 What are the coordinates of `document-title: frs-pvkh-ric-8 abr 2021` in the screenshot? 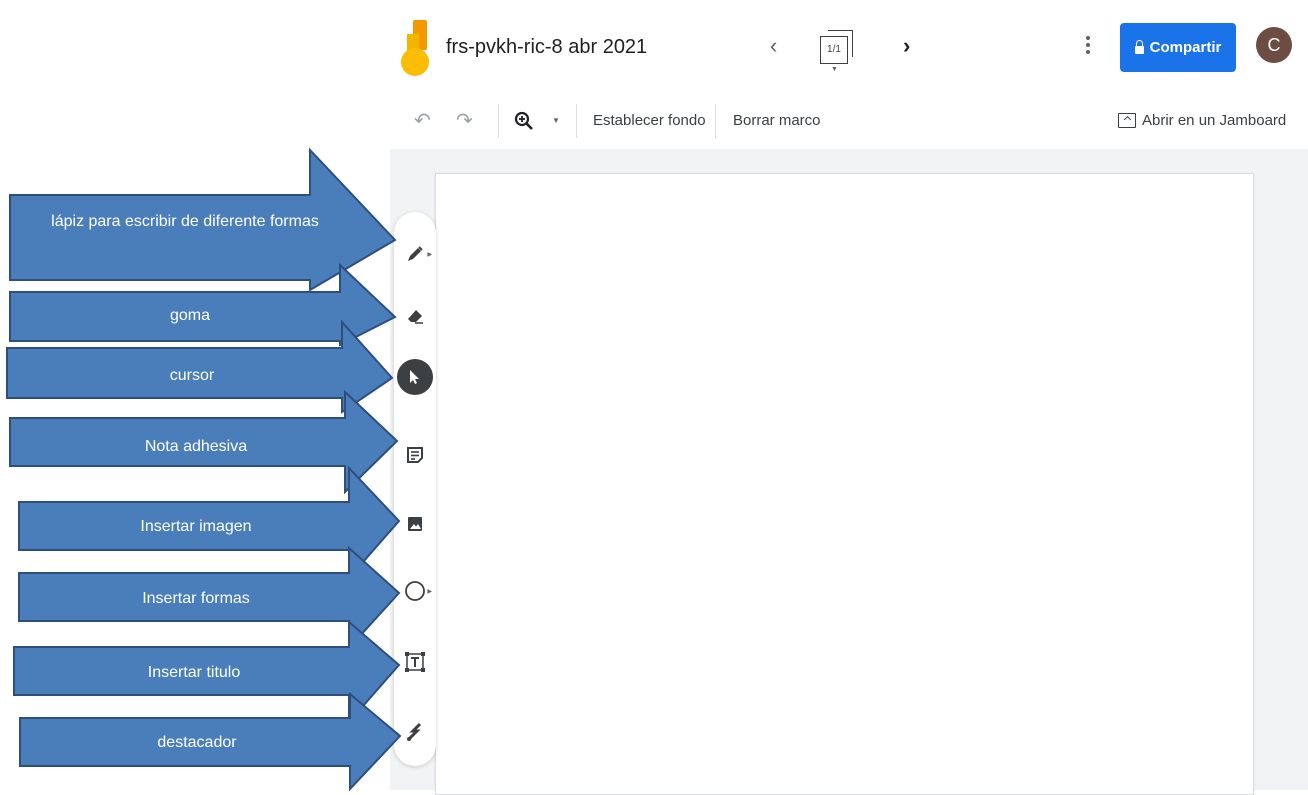 It's located at (546, 47).